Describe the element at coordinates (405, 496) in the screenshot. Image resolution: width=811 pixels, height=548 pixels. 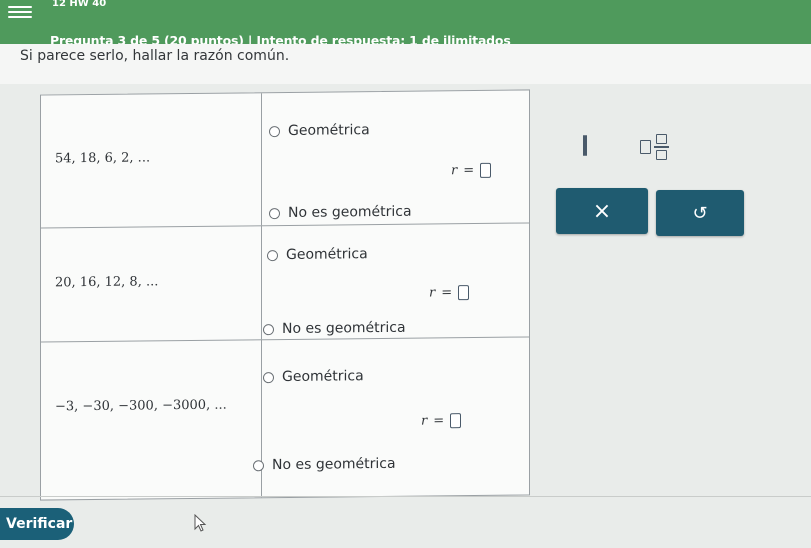
I see `divider-line` at that location.